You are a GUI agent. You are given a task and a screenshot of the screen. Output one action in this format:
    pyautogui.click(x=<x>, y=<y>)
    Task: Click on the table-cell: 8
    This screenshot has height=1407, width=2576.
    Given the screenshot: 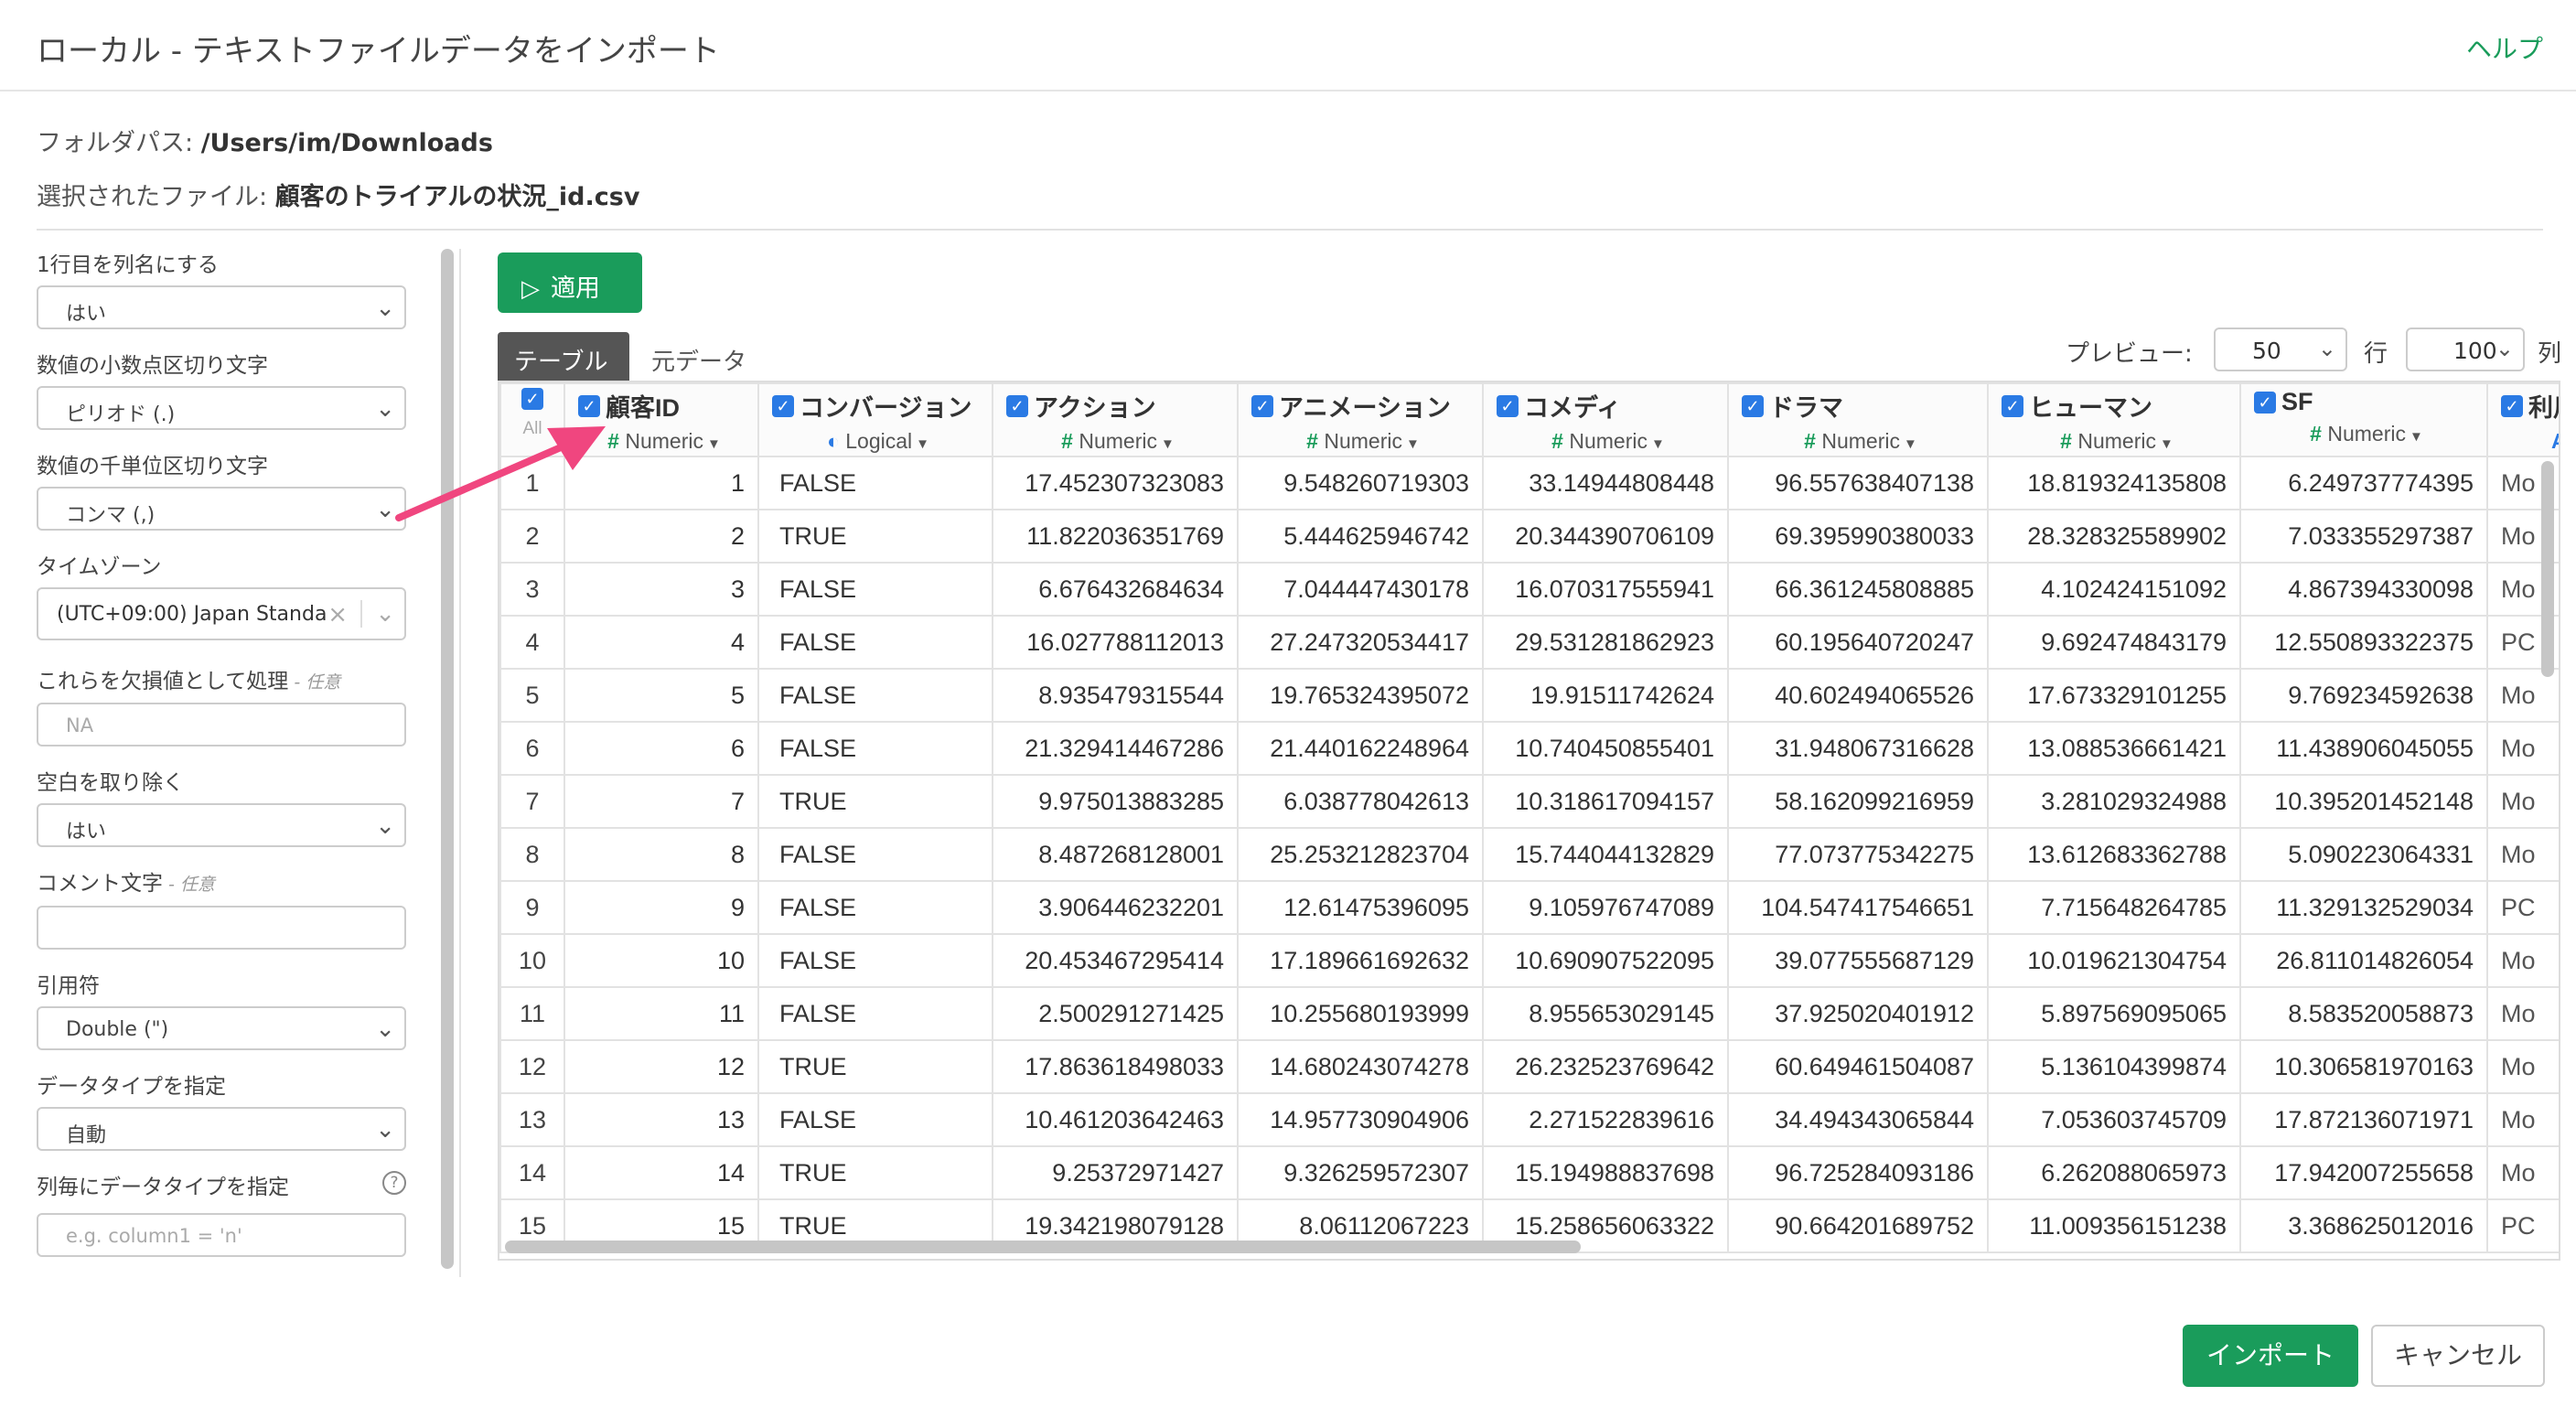 What is the action you would take?
    pyautogui.click(x=662, y=854)
    